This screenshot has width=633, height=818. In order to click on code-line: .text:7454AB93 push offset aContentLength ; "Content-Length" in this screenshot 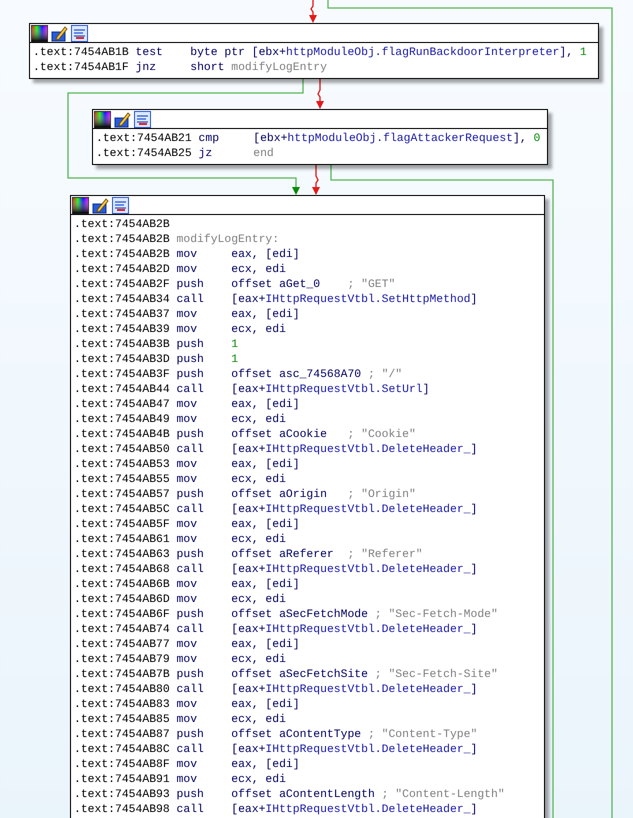, I will do `click(290, 795)`.